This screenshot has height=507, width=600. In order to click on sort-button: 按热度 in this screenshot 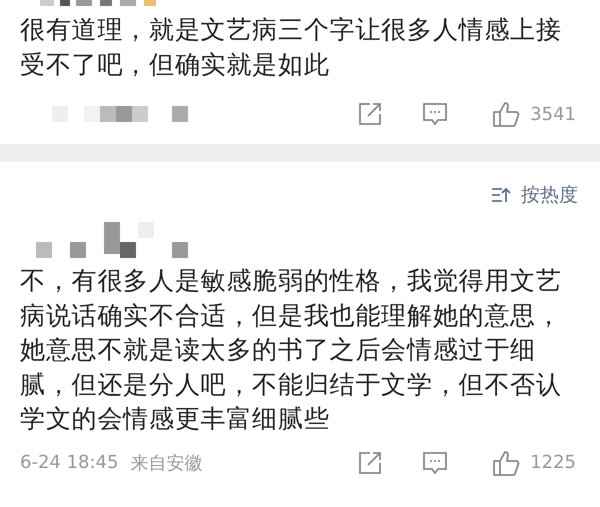, I will do `click(534, 195)`.